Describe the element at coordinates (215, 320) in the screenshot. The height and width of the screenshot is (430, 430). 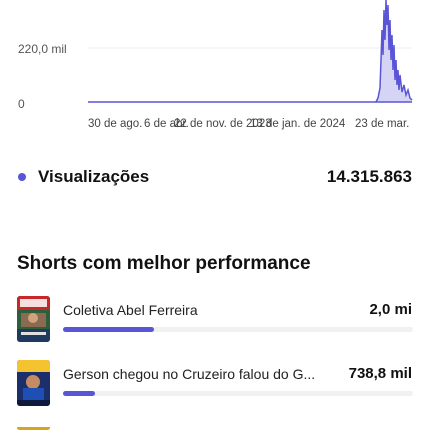
I see `short-item: Coletiva Abel Ferreira 2,0 mi` at that location.